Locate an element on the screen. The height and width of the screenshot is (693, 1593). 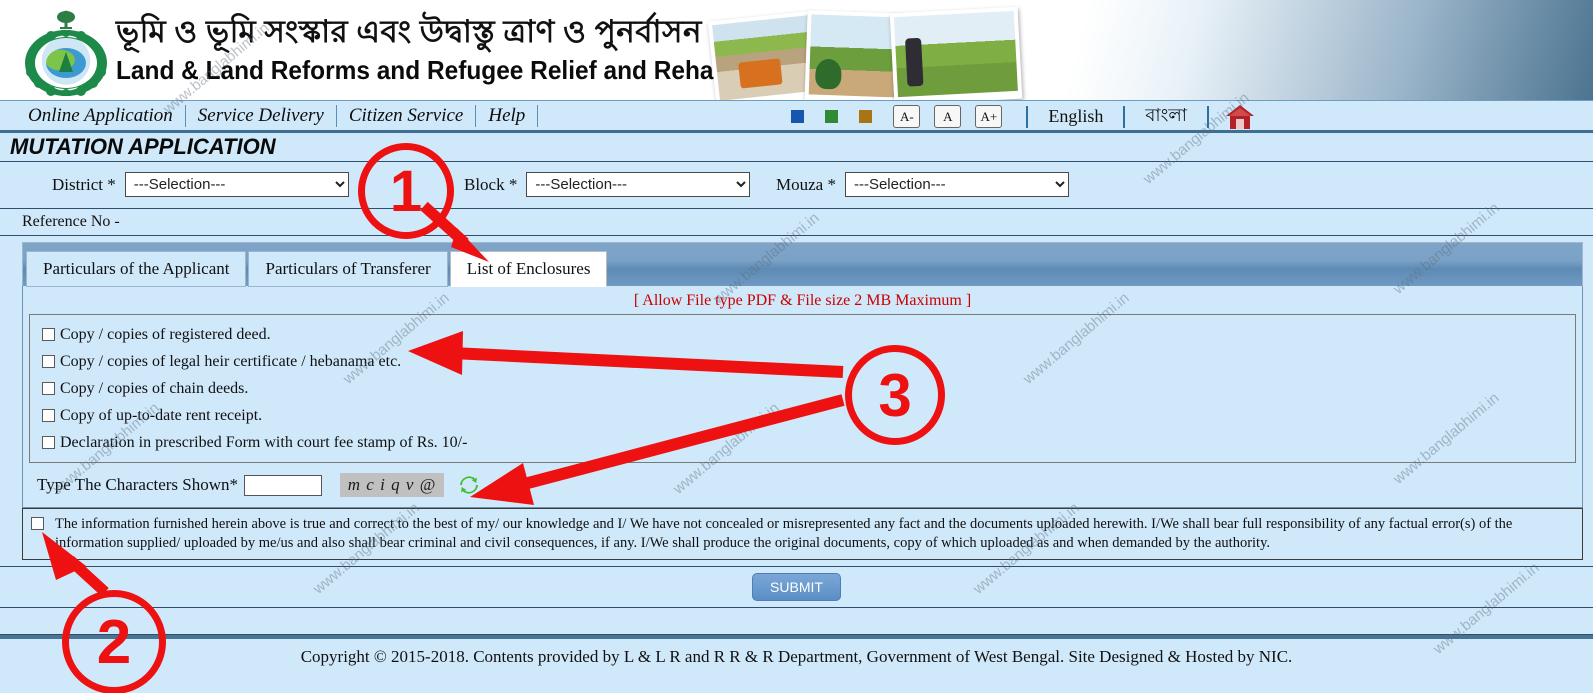
captcha-label: Type The Characters Shown* is located at coordinates (138, 484).